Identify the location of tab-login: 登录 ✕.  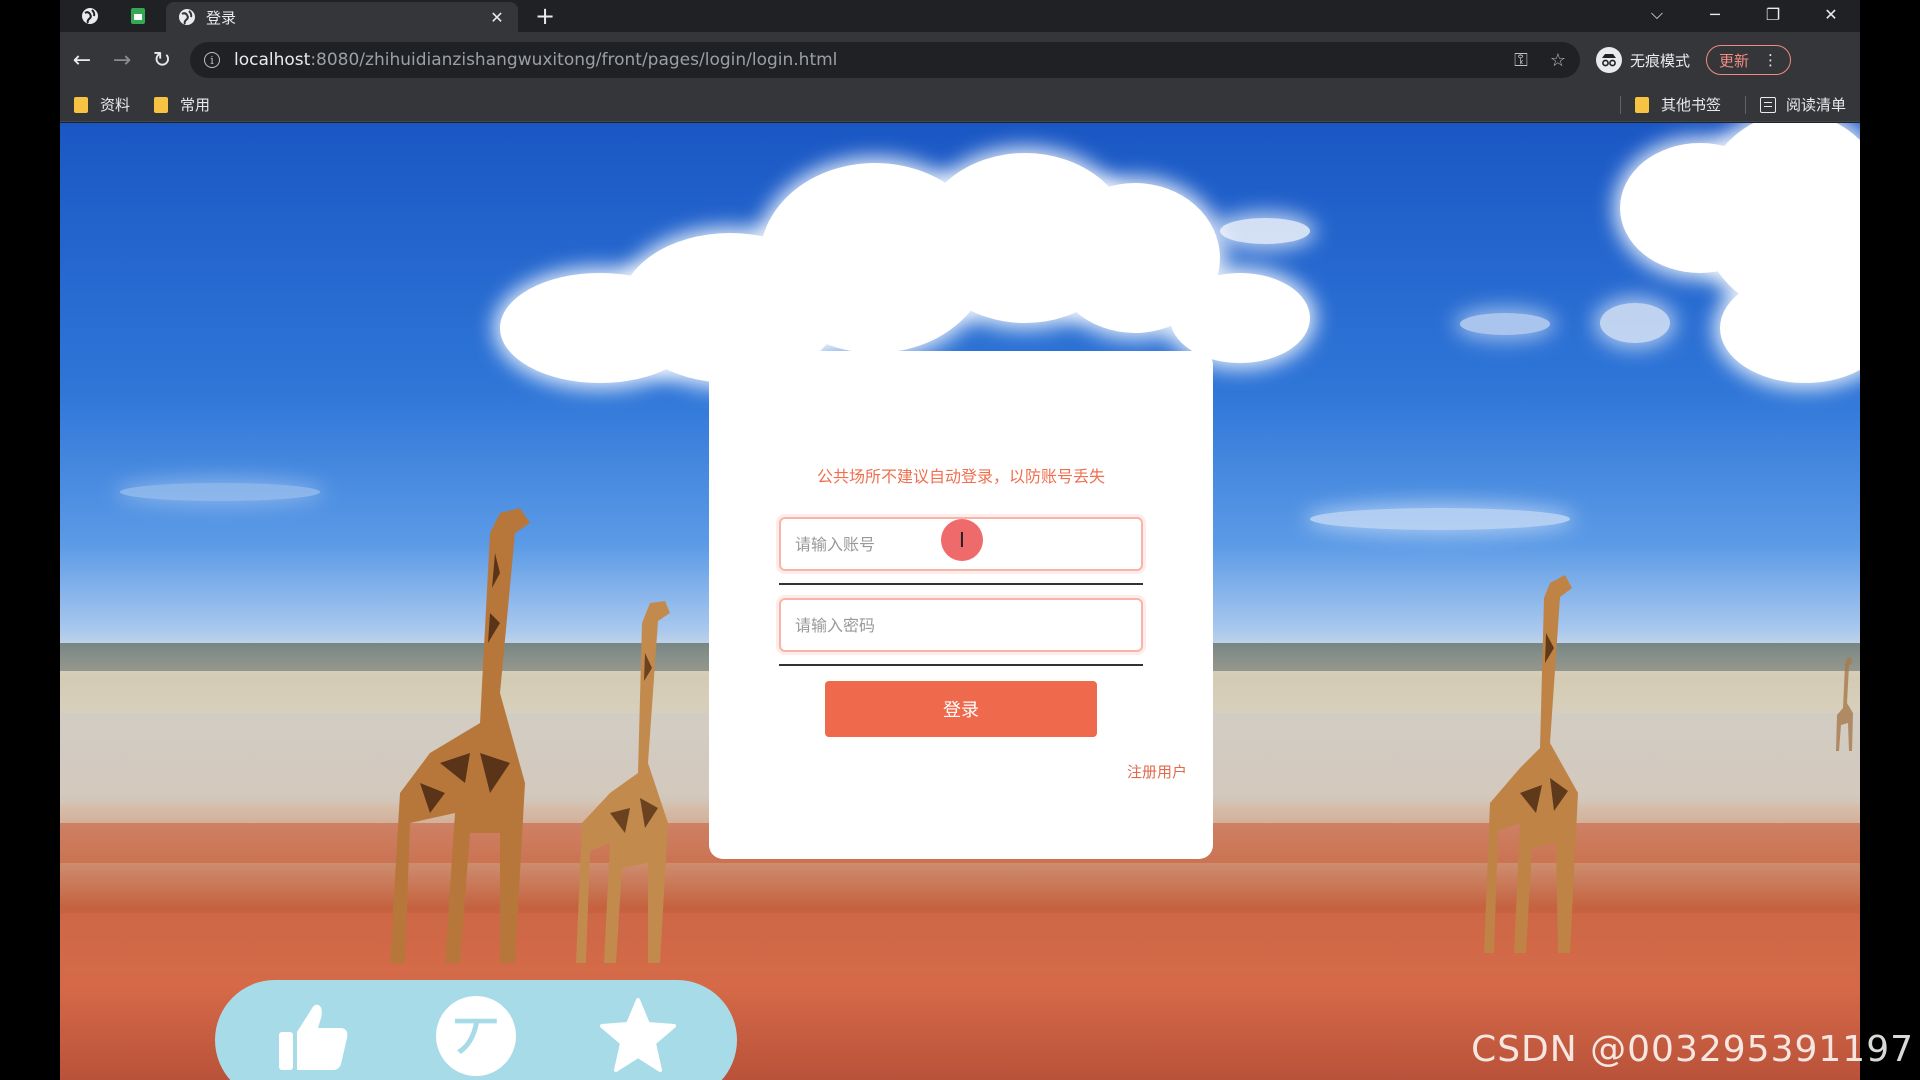
(342, 17).